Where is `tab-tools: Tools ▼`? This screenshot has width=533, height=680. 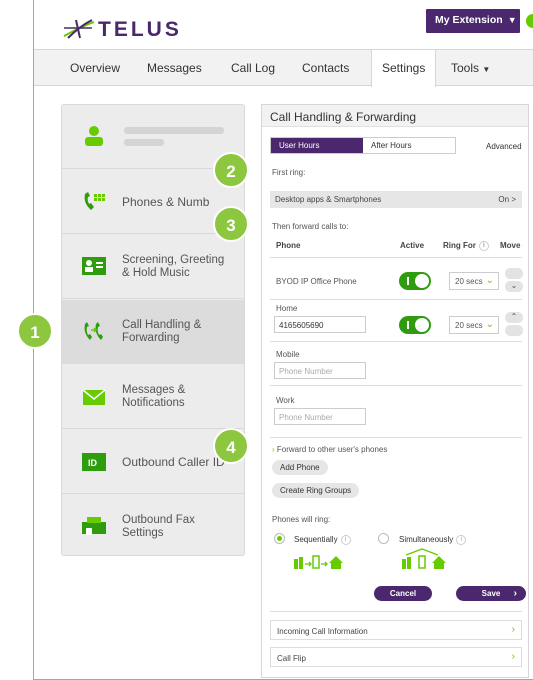 tab-tools: Tools ▼ is located at coordinates (470, 68).